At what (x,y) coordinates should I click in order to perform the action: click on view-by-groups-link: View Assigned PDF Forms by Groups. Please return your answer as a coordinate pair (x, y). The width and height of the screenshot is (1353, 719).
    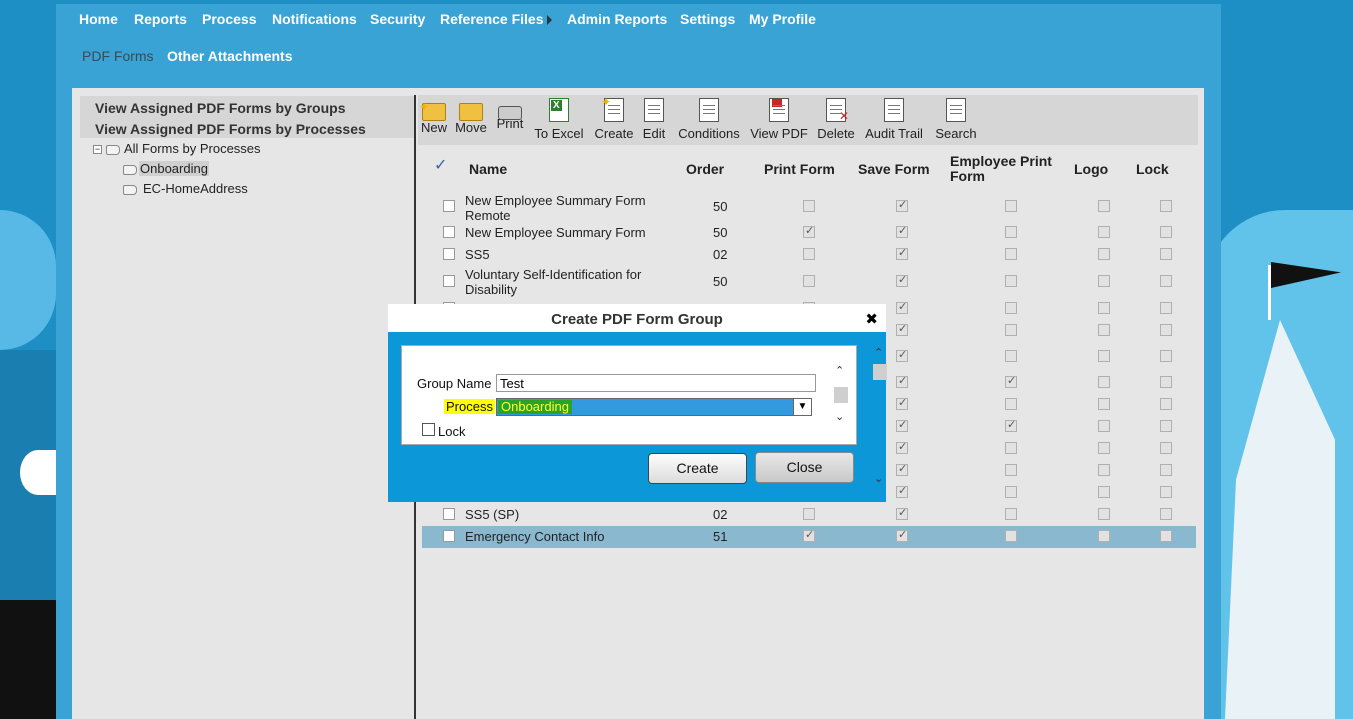
    Looking at the image, I should click on (247, 106).